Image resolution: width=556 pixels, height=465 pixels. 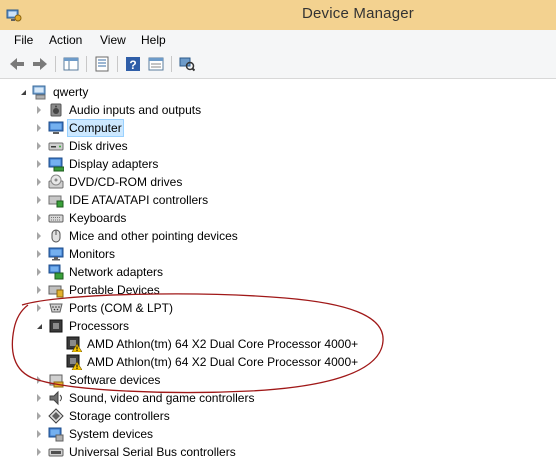 What do you see at coordinates (56, 110) in the screenshot?
I see `speaker-icon` at bounding box center [56, 110].